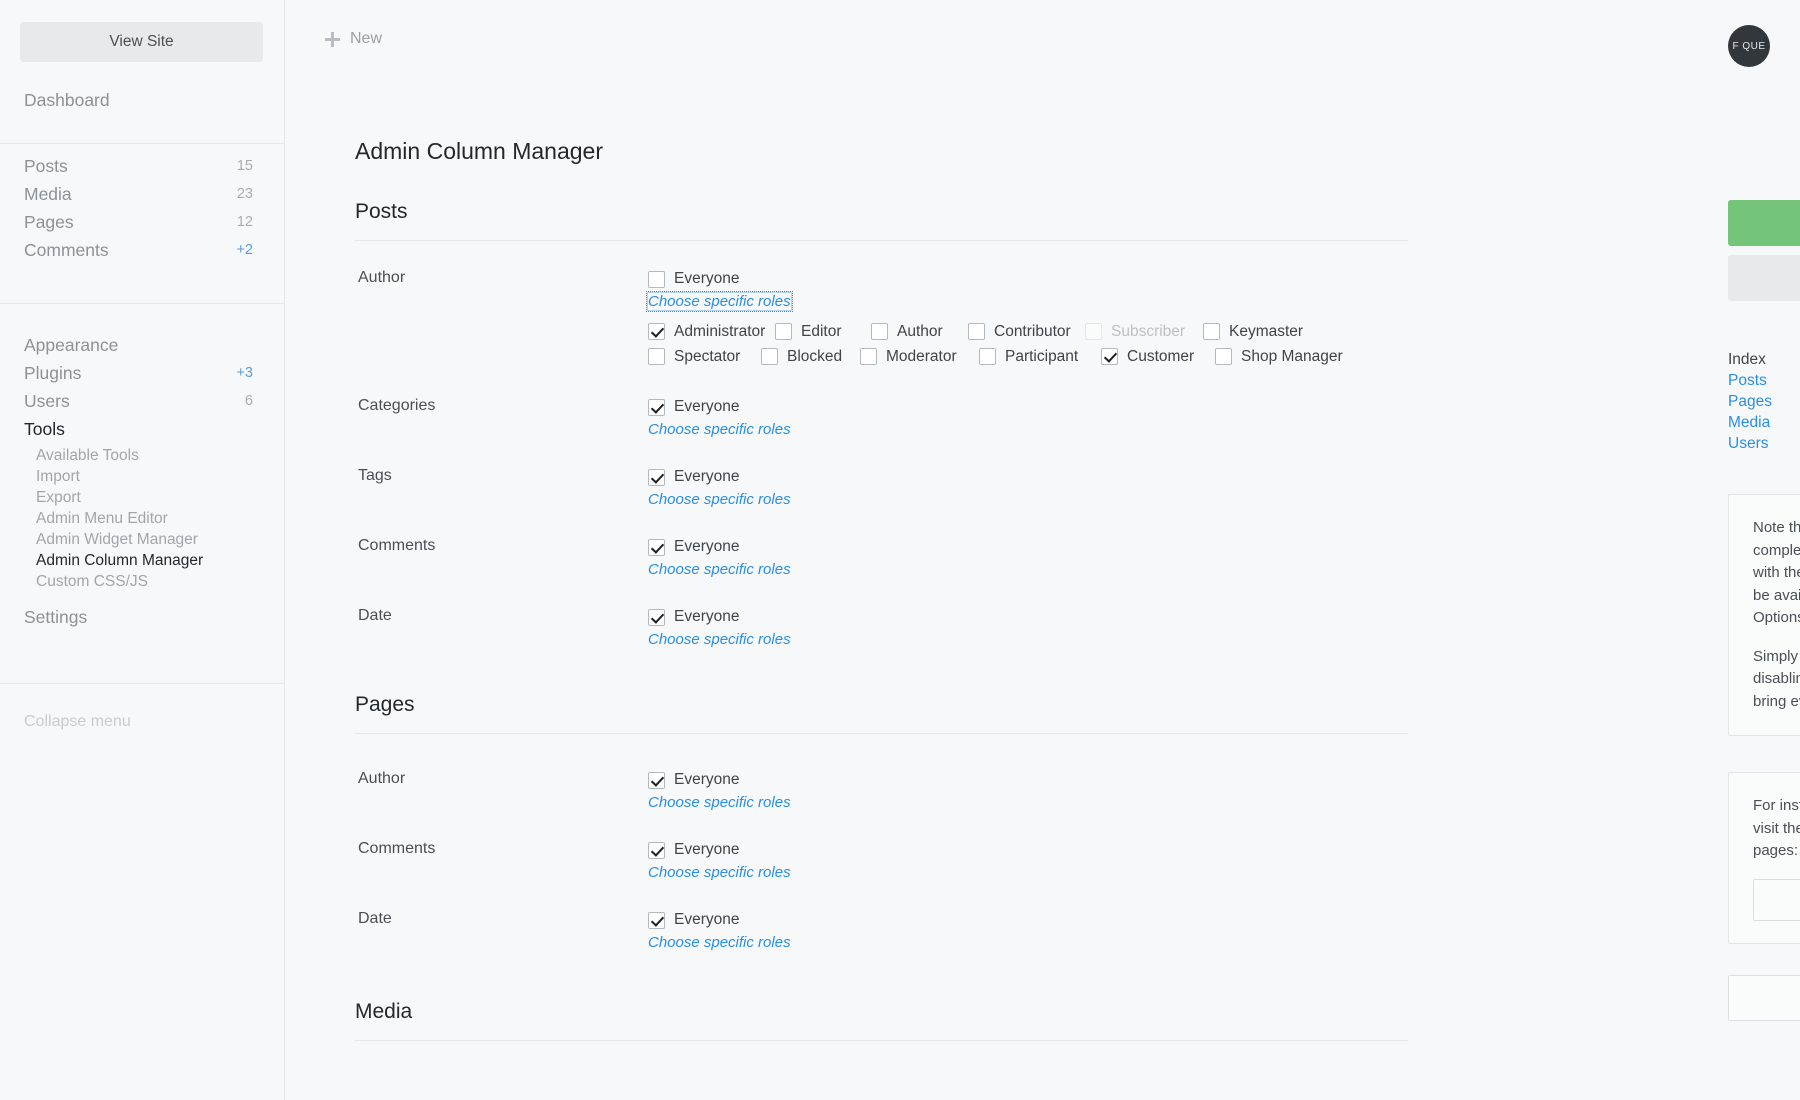  I want to click on sidebar-item-admin-column-manager: Admin Column Manager, so click(119, 561).